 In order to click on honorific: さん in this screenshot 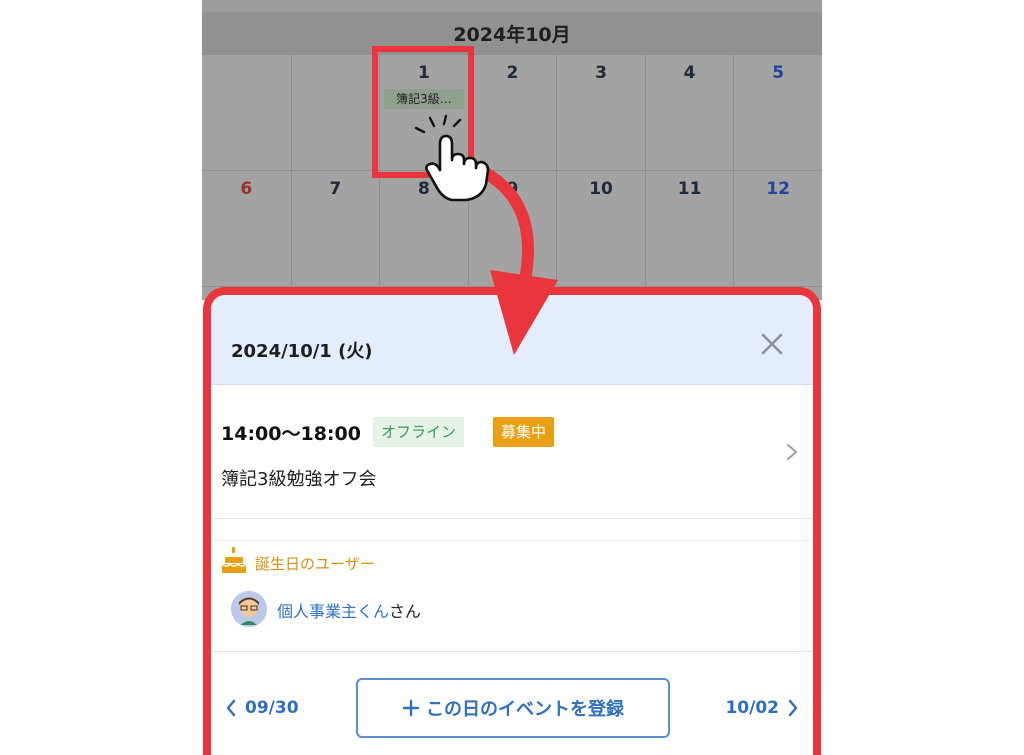, I will do `click(405, 611)`.